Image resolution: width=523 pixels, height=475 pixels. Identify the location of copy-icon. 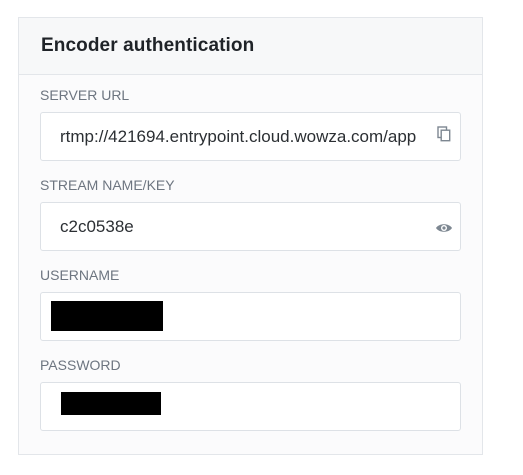
(444, 134).